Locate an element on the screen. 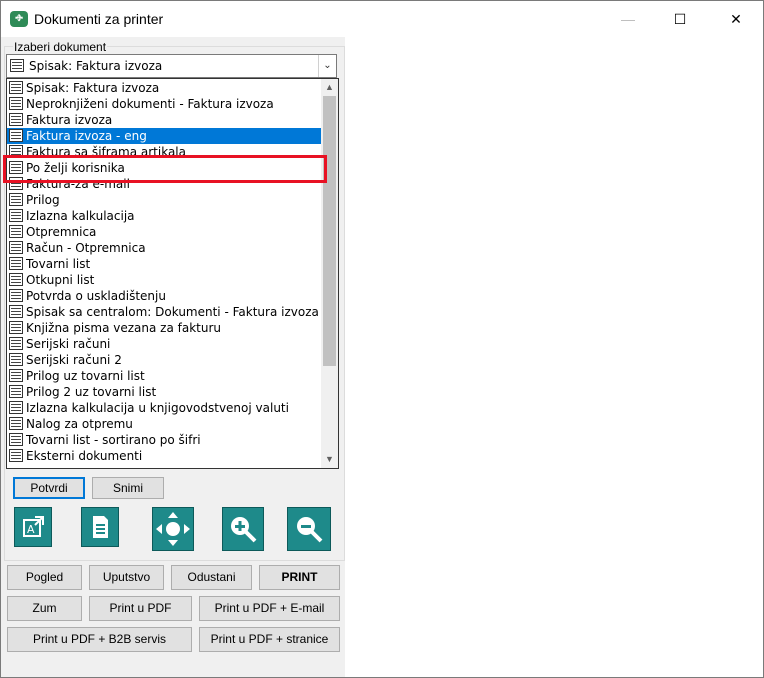 The height and width of the screenshot is (678, 764). dropdown-item-label: Račun - Otpremnica is located at coordinates (86, 248).